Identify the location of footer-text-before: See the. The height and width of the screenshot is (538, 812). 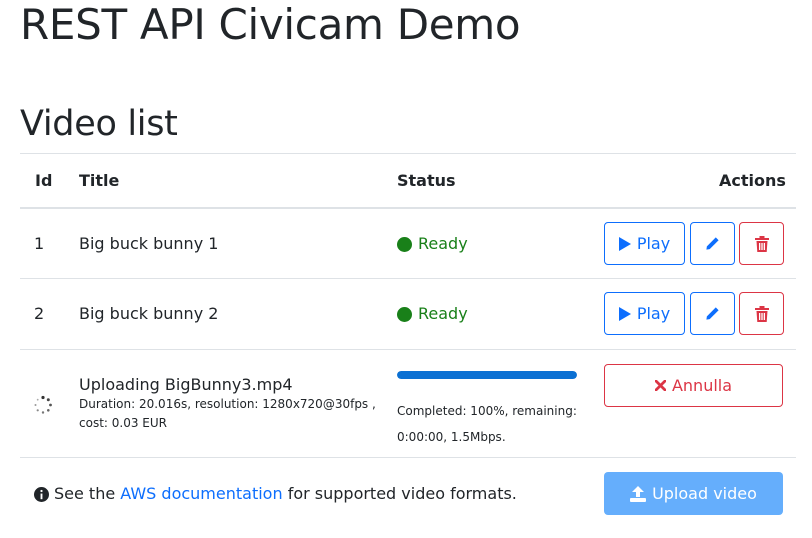
(85, 493).